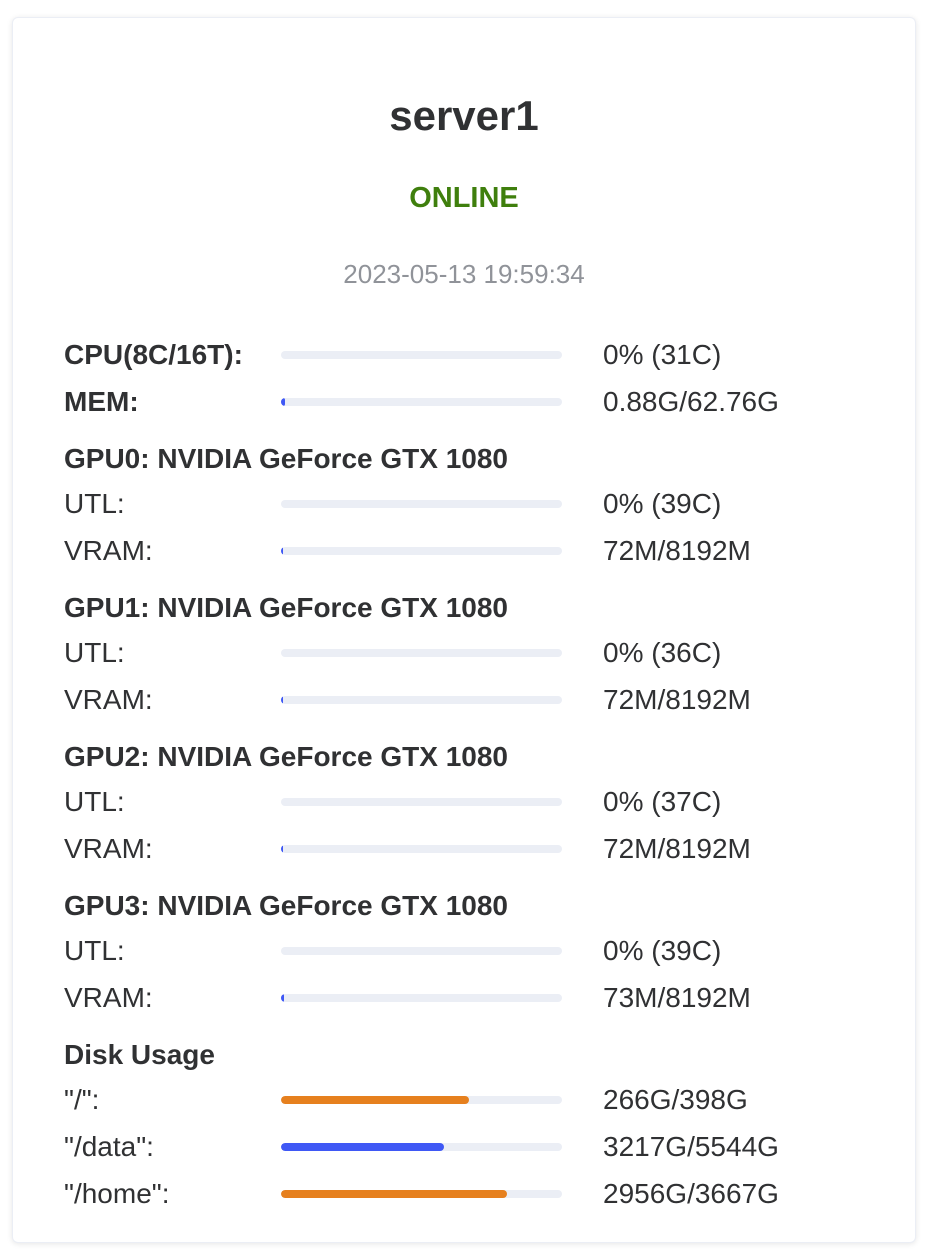 The height and width of the screenshot is (1250, 930). I want to click on gpu3-vram-row: VRAM: 73M/8192M, so click(474, 997).